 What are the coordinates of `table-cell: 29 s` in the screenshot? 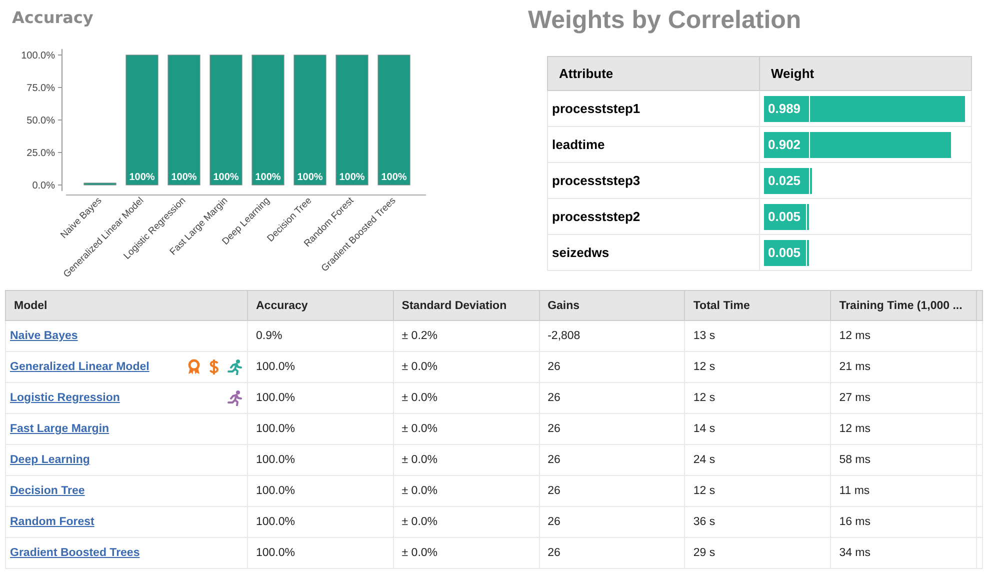 It's located at (757, 553).